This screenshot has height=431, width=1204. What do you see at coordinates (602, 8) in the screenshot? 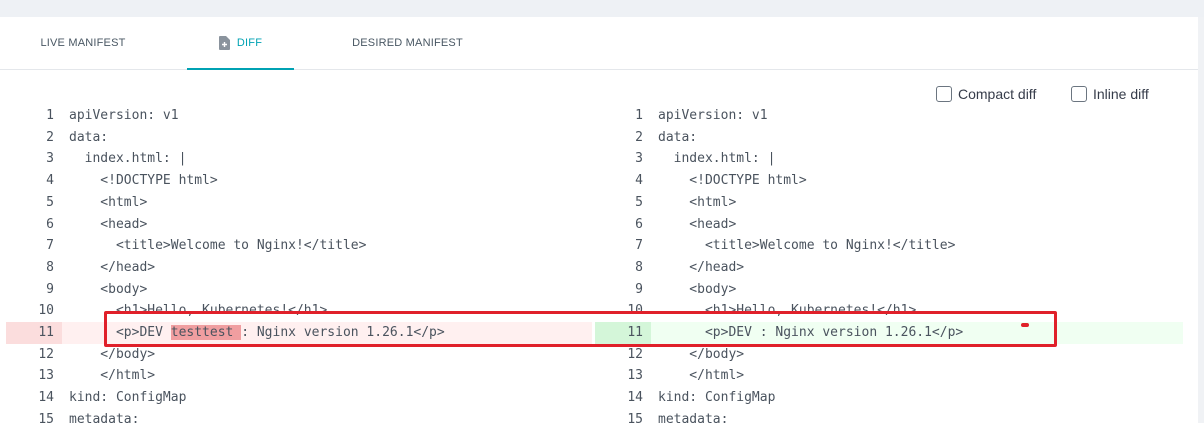
I see `top-bar` at bounding box center [602, 8].